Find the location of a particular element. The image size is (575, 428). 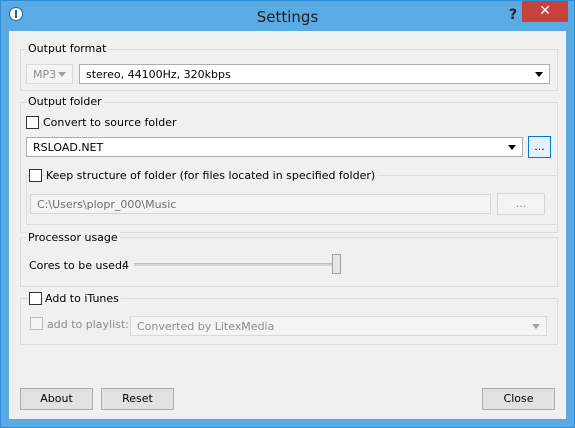

music-path-field: C:\Users\plopr_000\Music is located at coordinates (260, 204).